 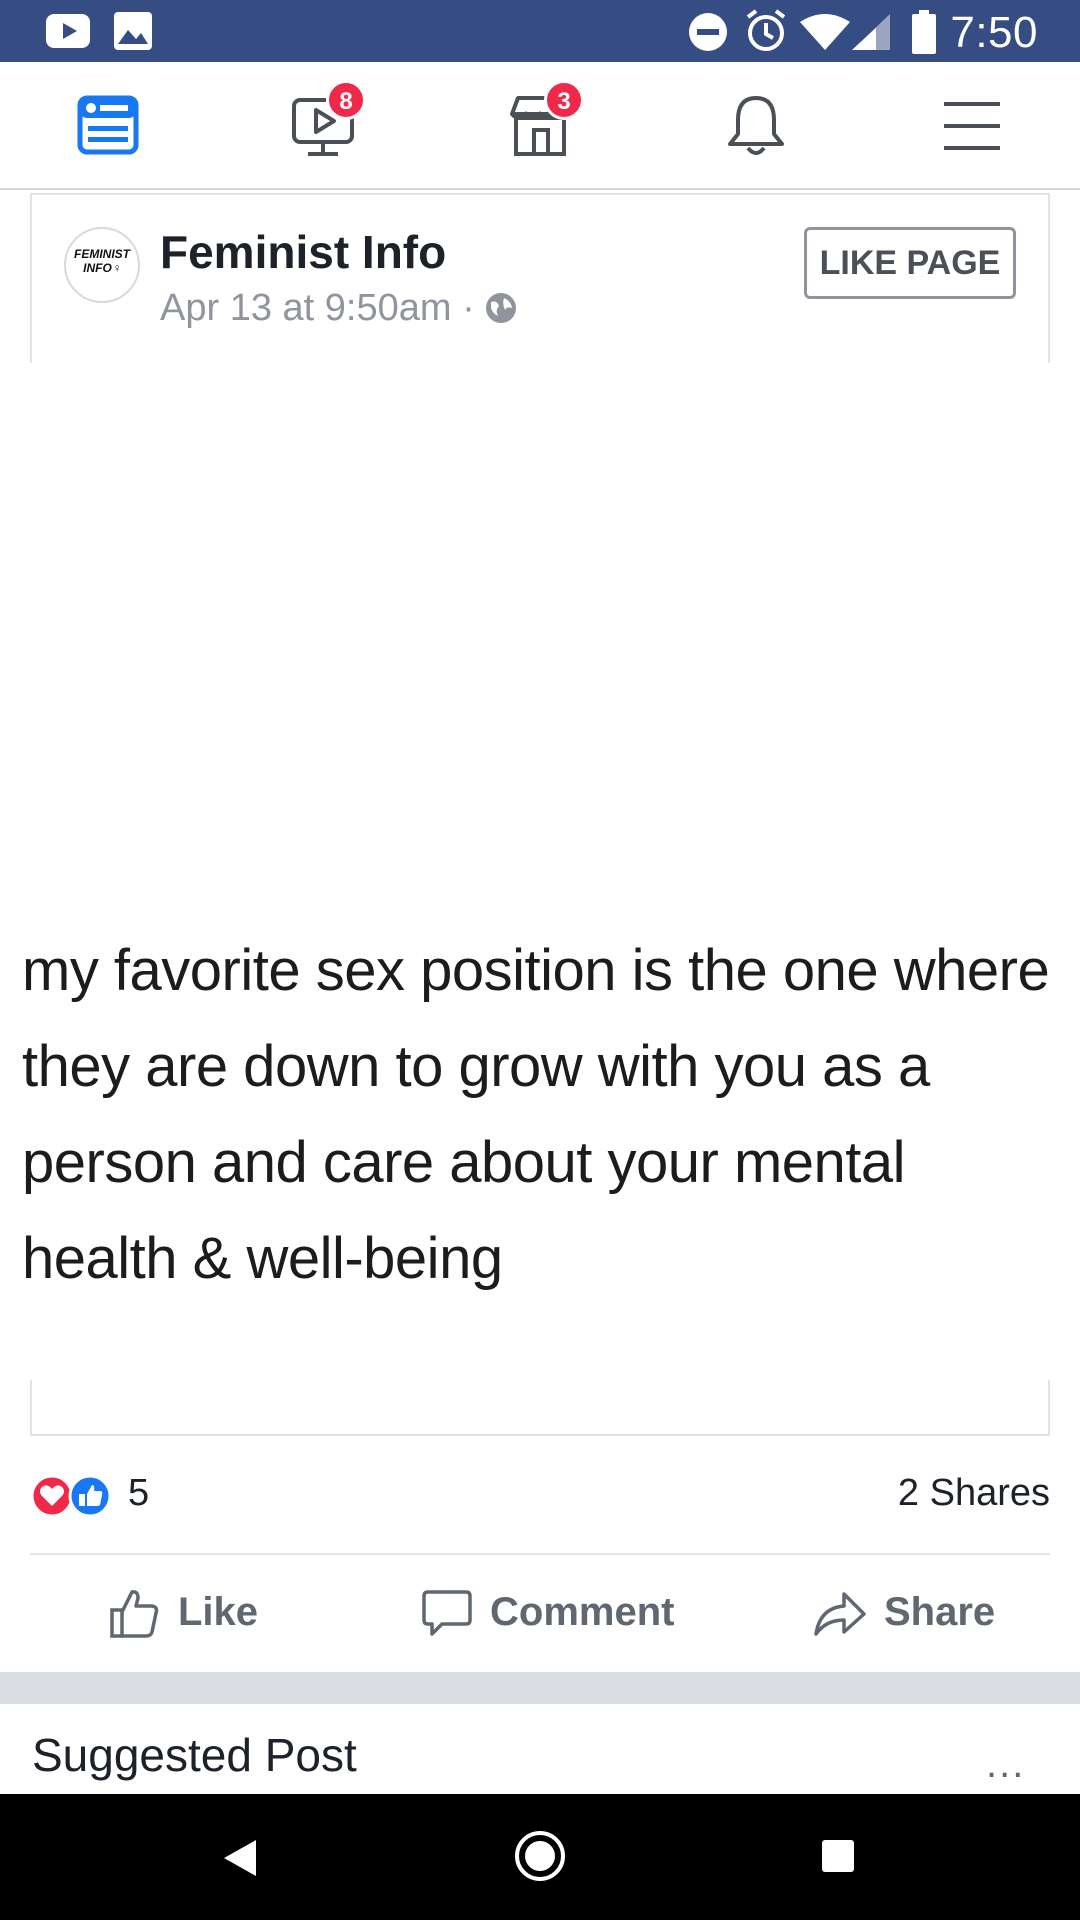 I want to click on comment-bubble-icon, so click(x=447, y=1613).